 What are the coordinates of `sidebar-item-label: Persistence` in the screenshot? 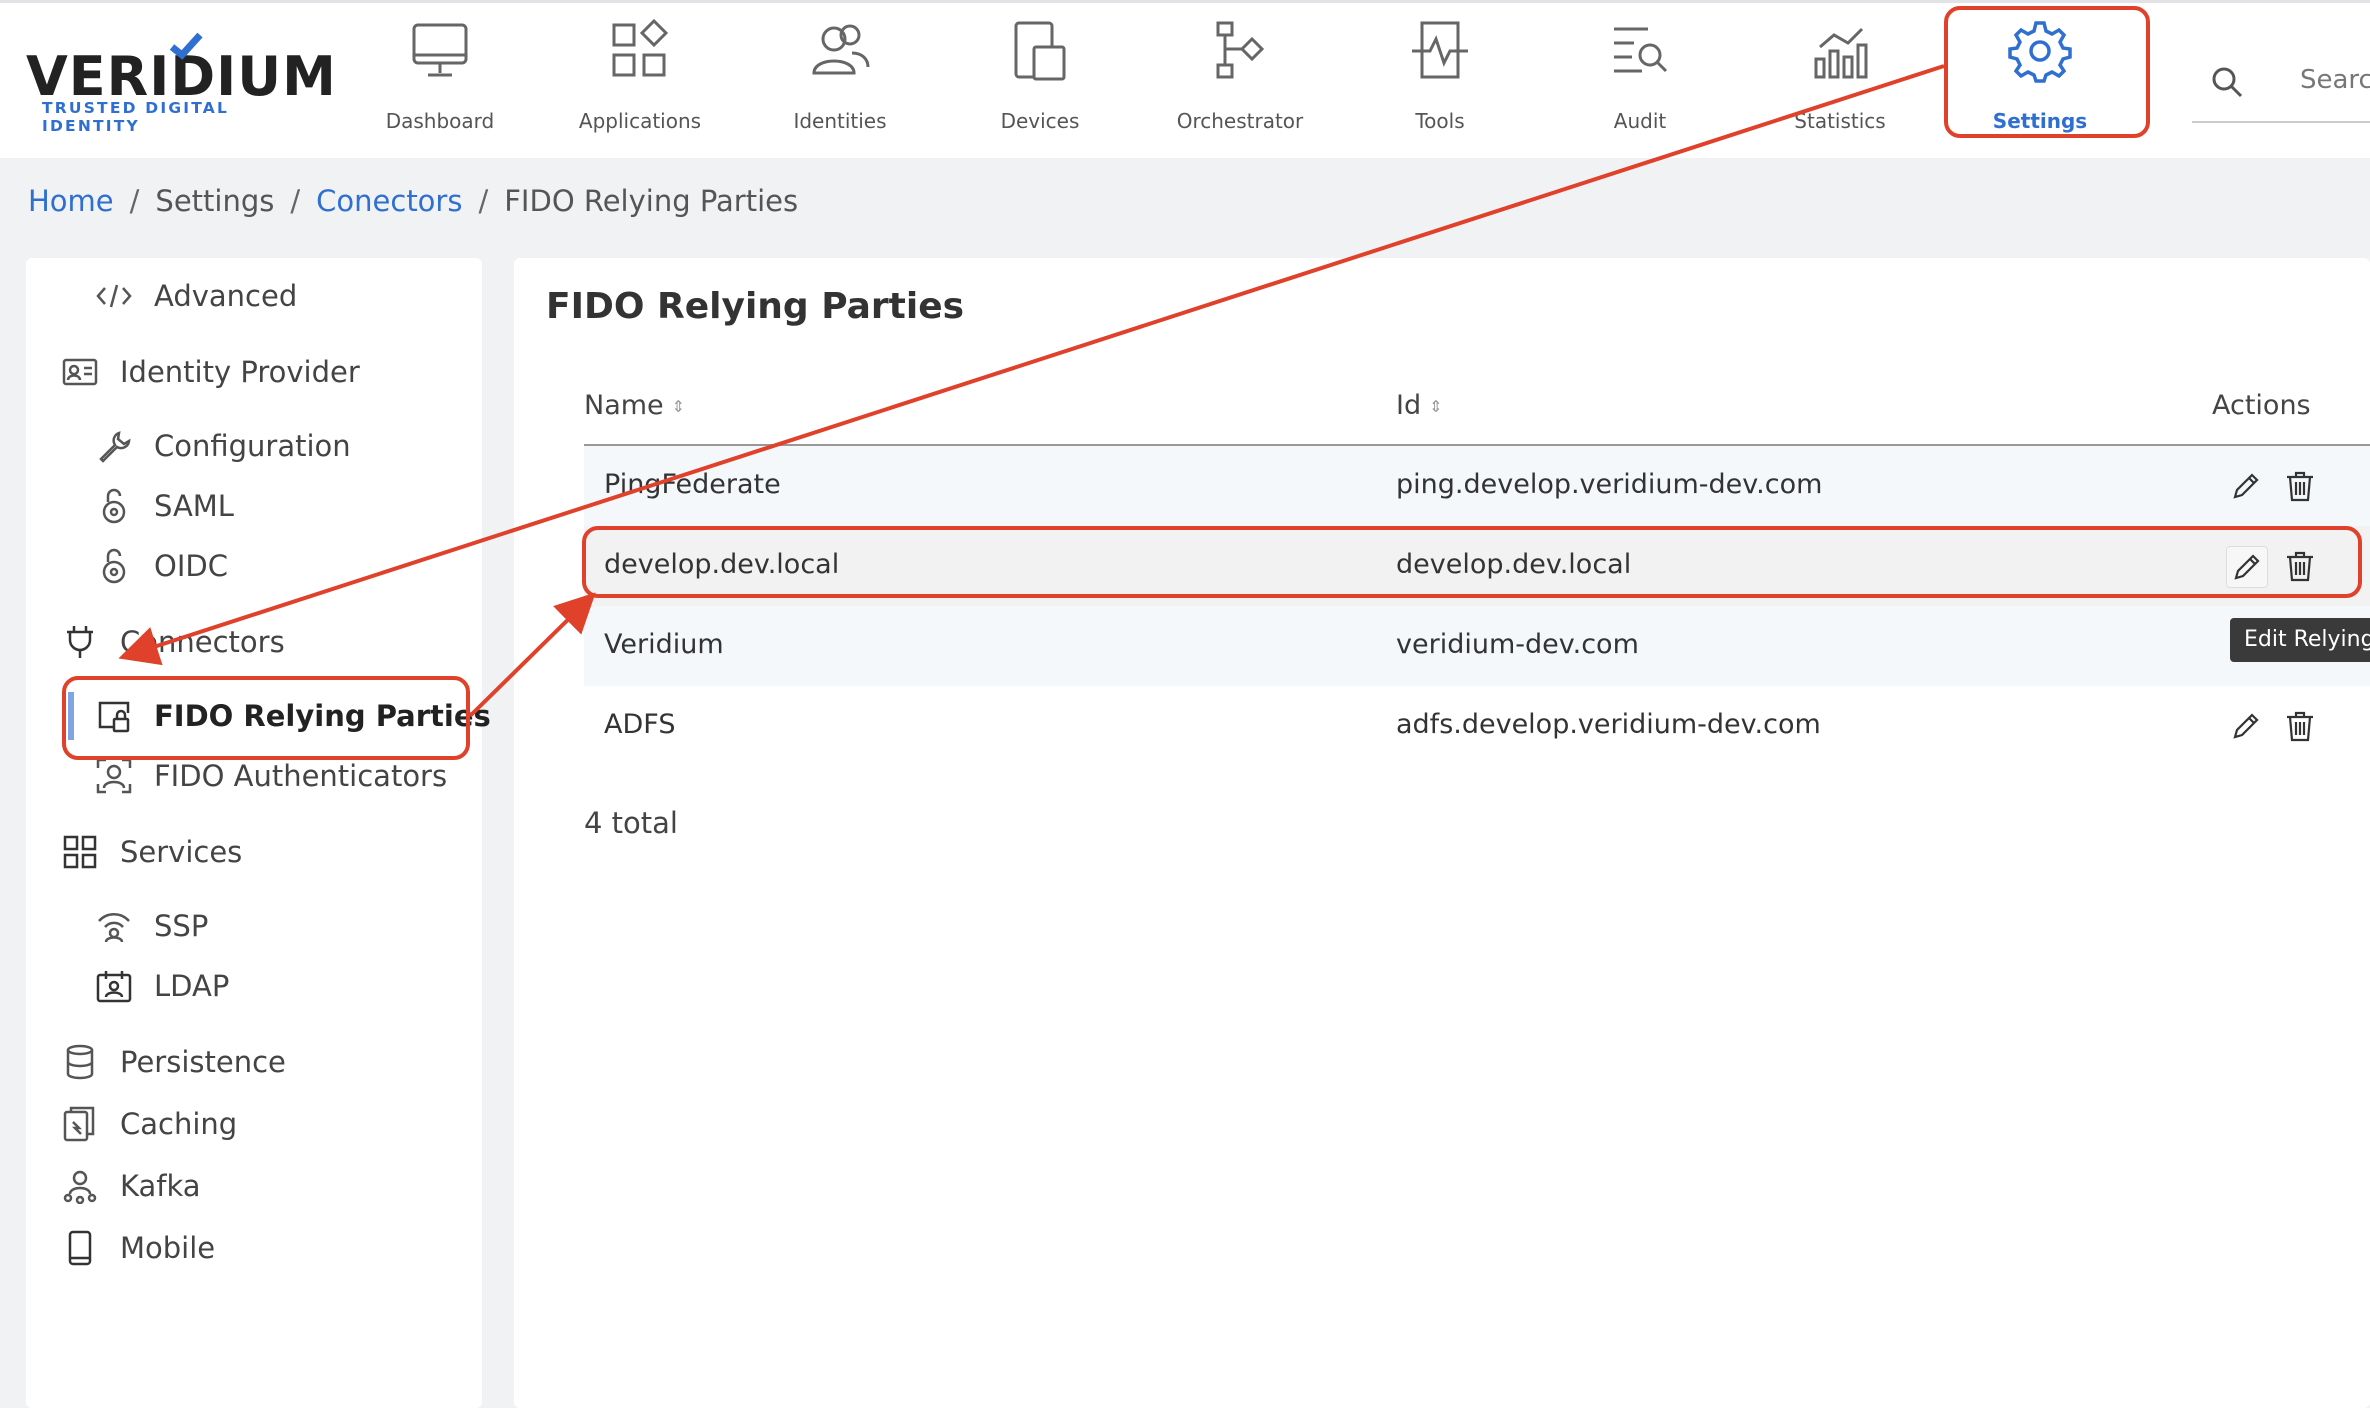 It's located at (203, 1062).